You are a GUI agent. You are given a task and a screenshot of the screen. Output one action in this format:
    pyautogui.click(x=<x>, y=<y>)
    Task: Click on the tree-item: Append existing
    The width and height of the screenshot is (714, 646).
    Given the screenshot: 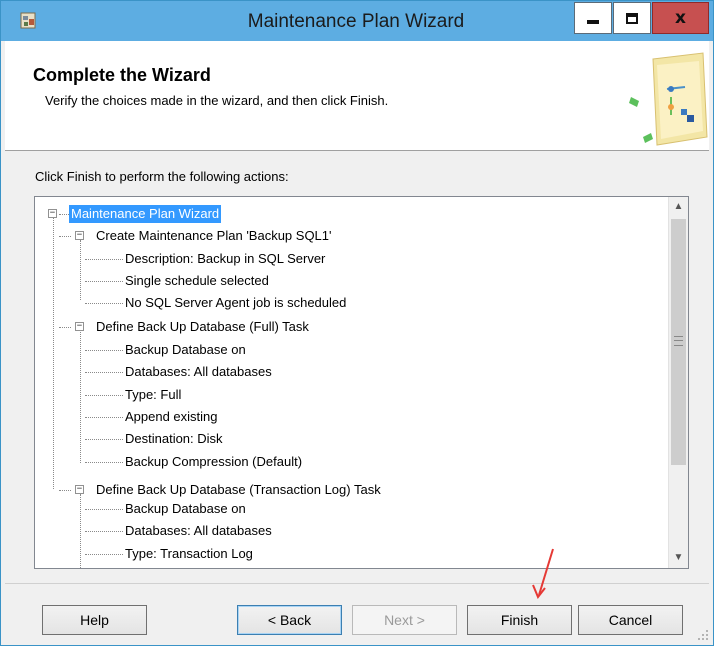 What is the action you would take?
    pyautogui.click(x=171, y=417)
    